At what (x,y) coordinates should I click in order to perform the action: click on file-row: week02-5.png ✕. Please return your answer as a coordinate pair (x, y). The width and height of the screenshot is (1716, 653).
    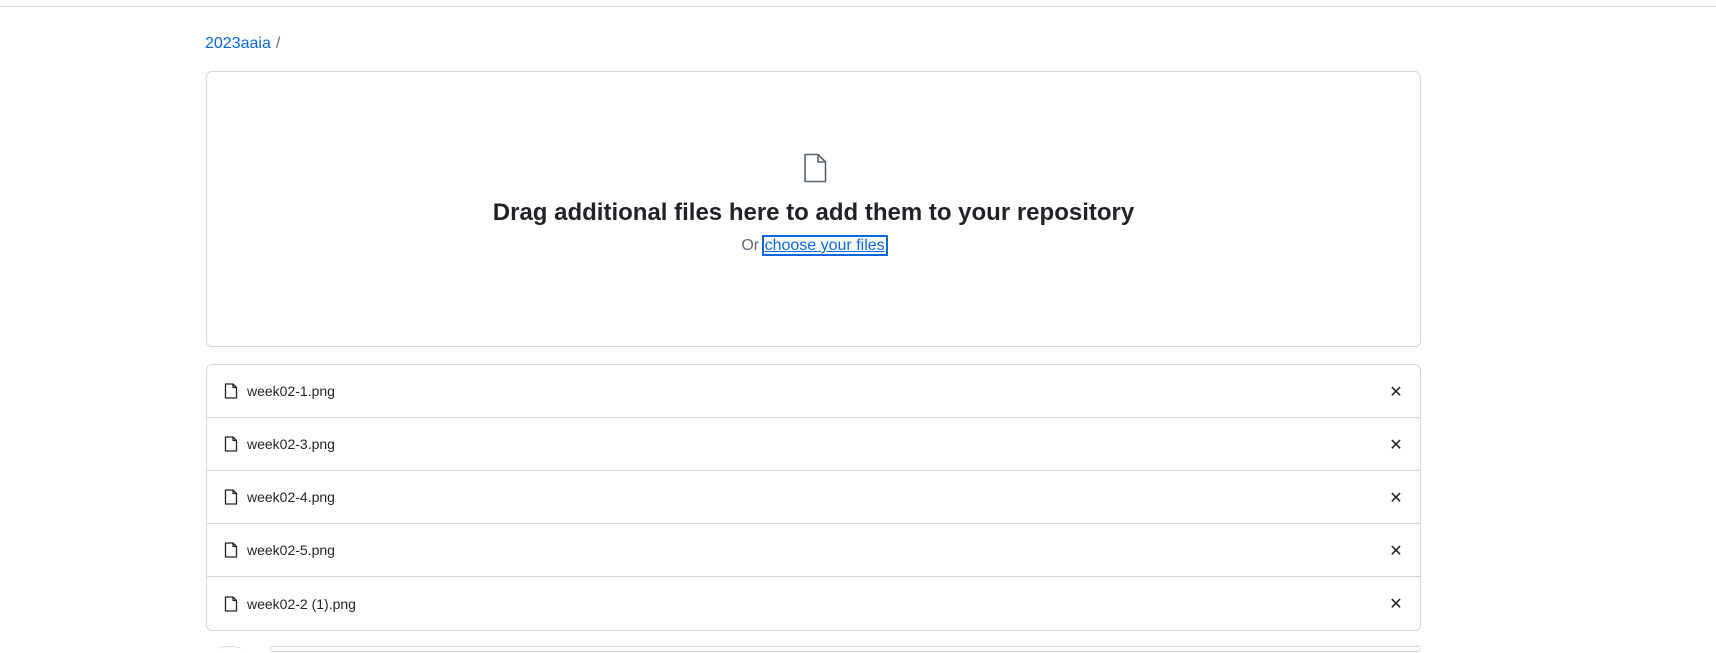
    Looking at the image, I should click on (813, 550).